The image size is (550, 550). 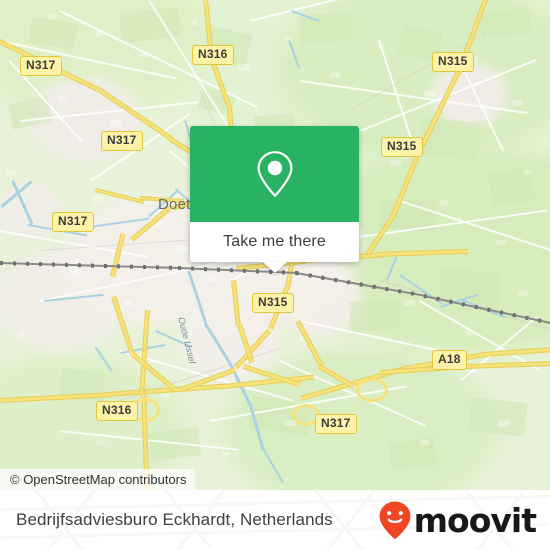 What do you see at coordinates (475, 520) in the screenshot?
I see `moovit-wordmark: moovit` at bounding box center [475, 520].